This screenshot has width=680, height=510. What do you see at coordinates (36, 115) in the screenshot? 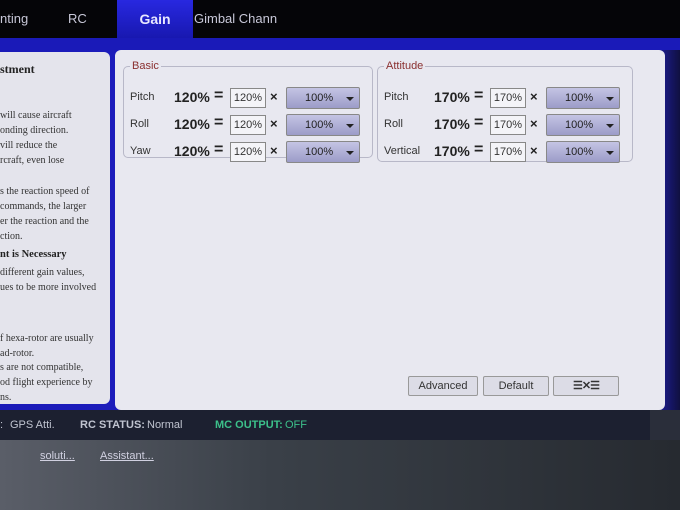
I see `help-text-line: will cause aircraft` at bounding box center [36, 115].